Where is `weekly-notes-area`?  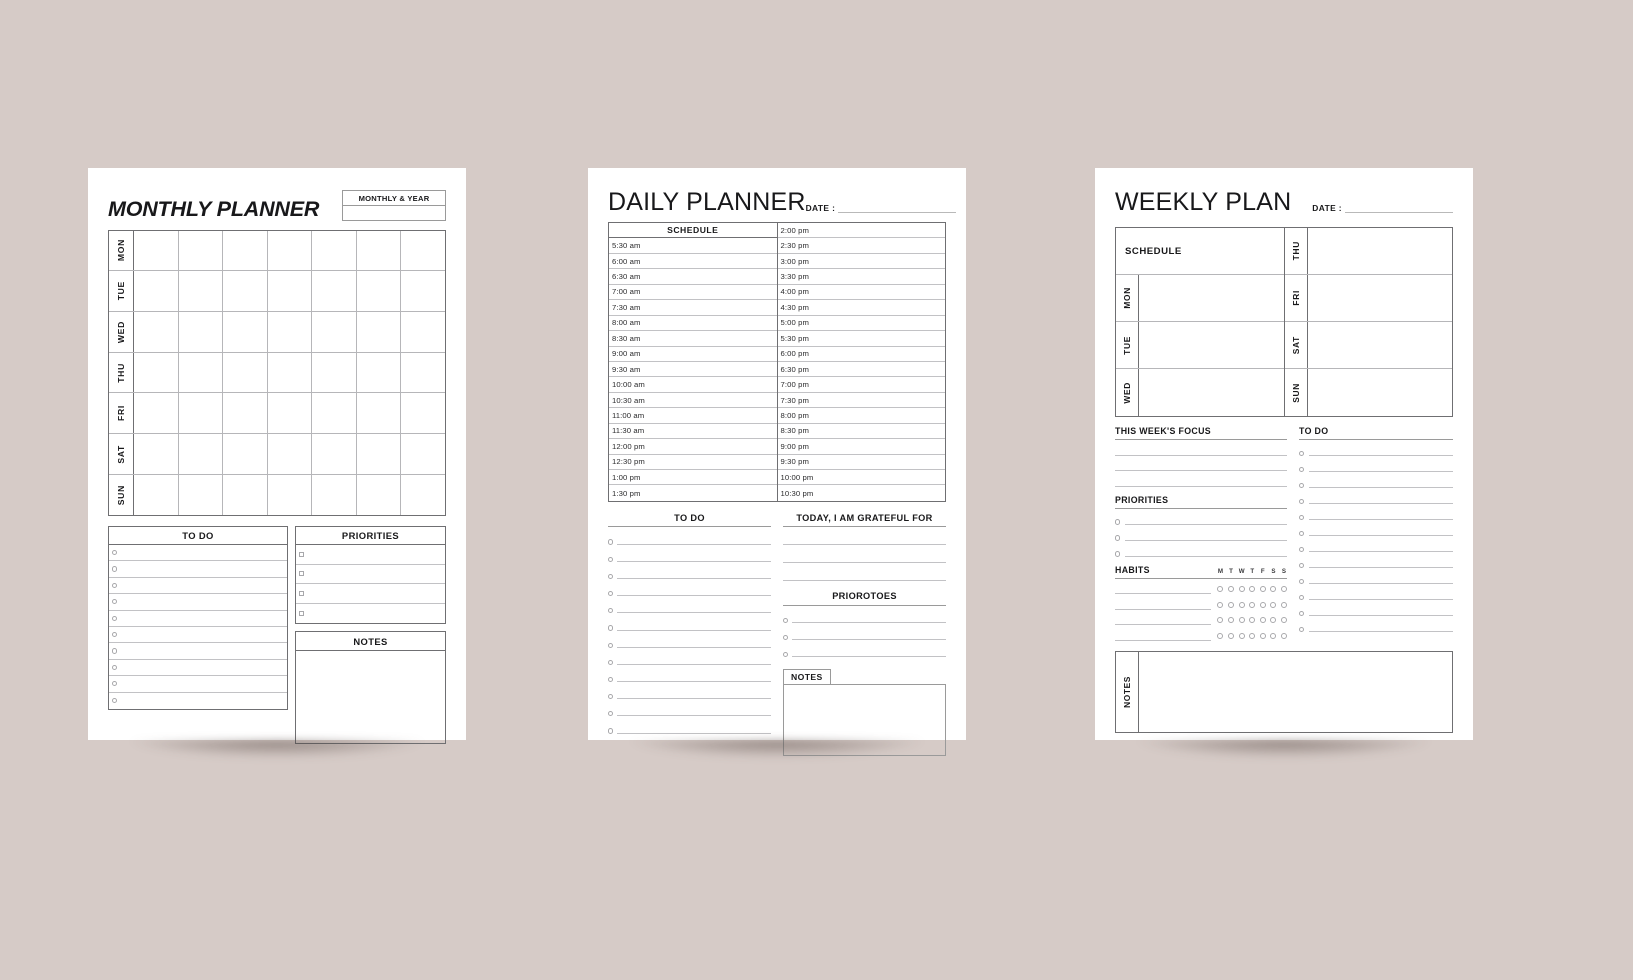 weekly-notes-area is located at coordinates (1295, 692).